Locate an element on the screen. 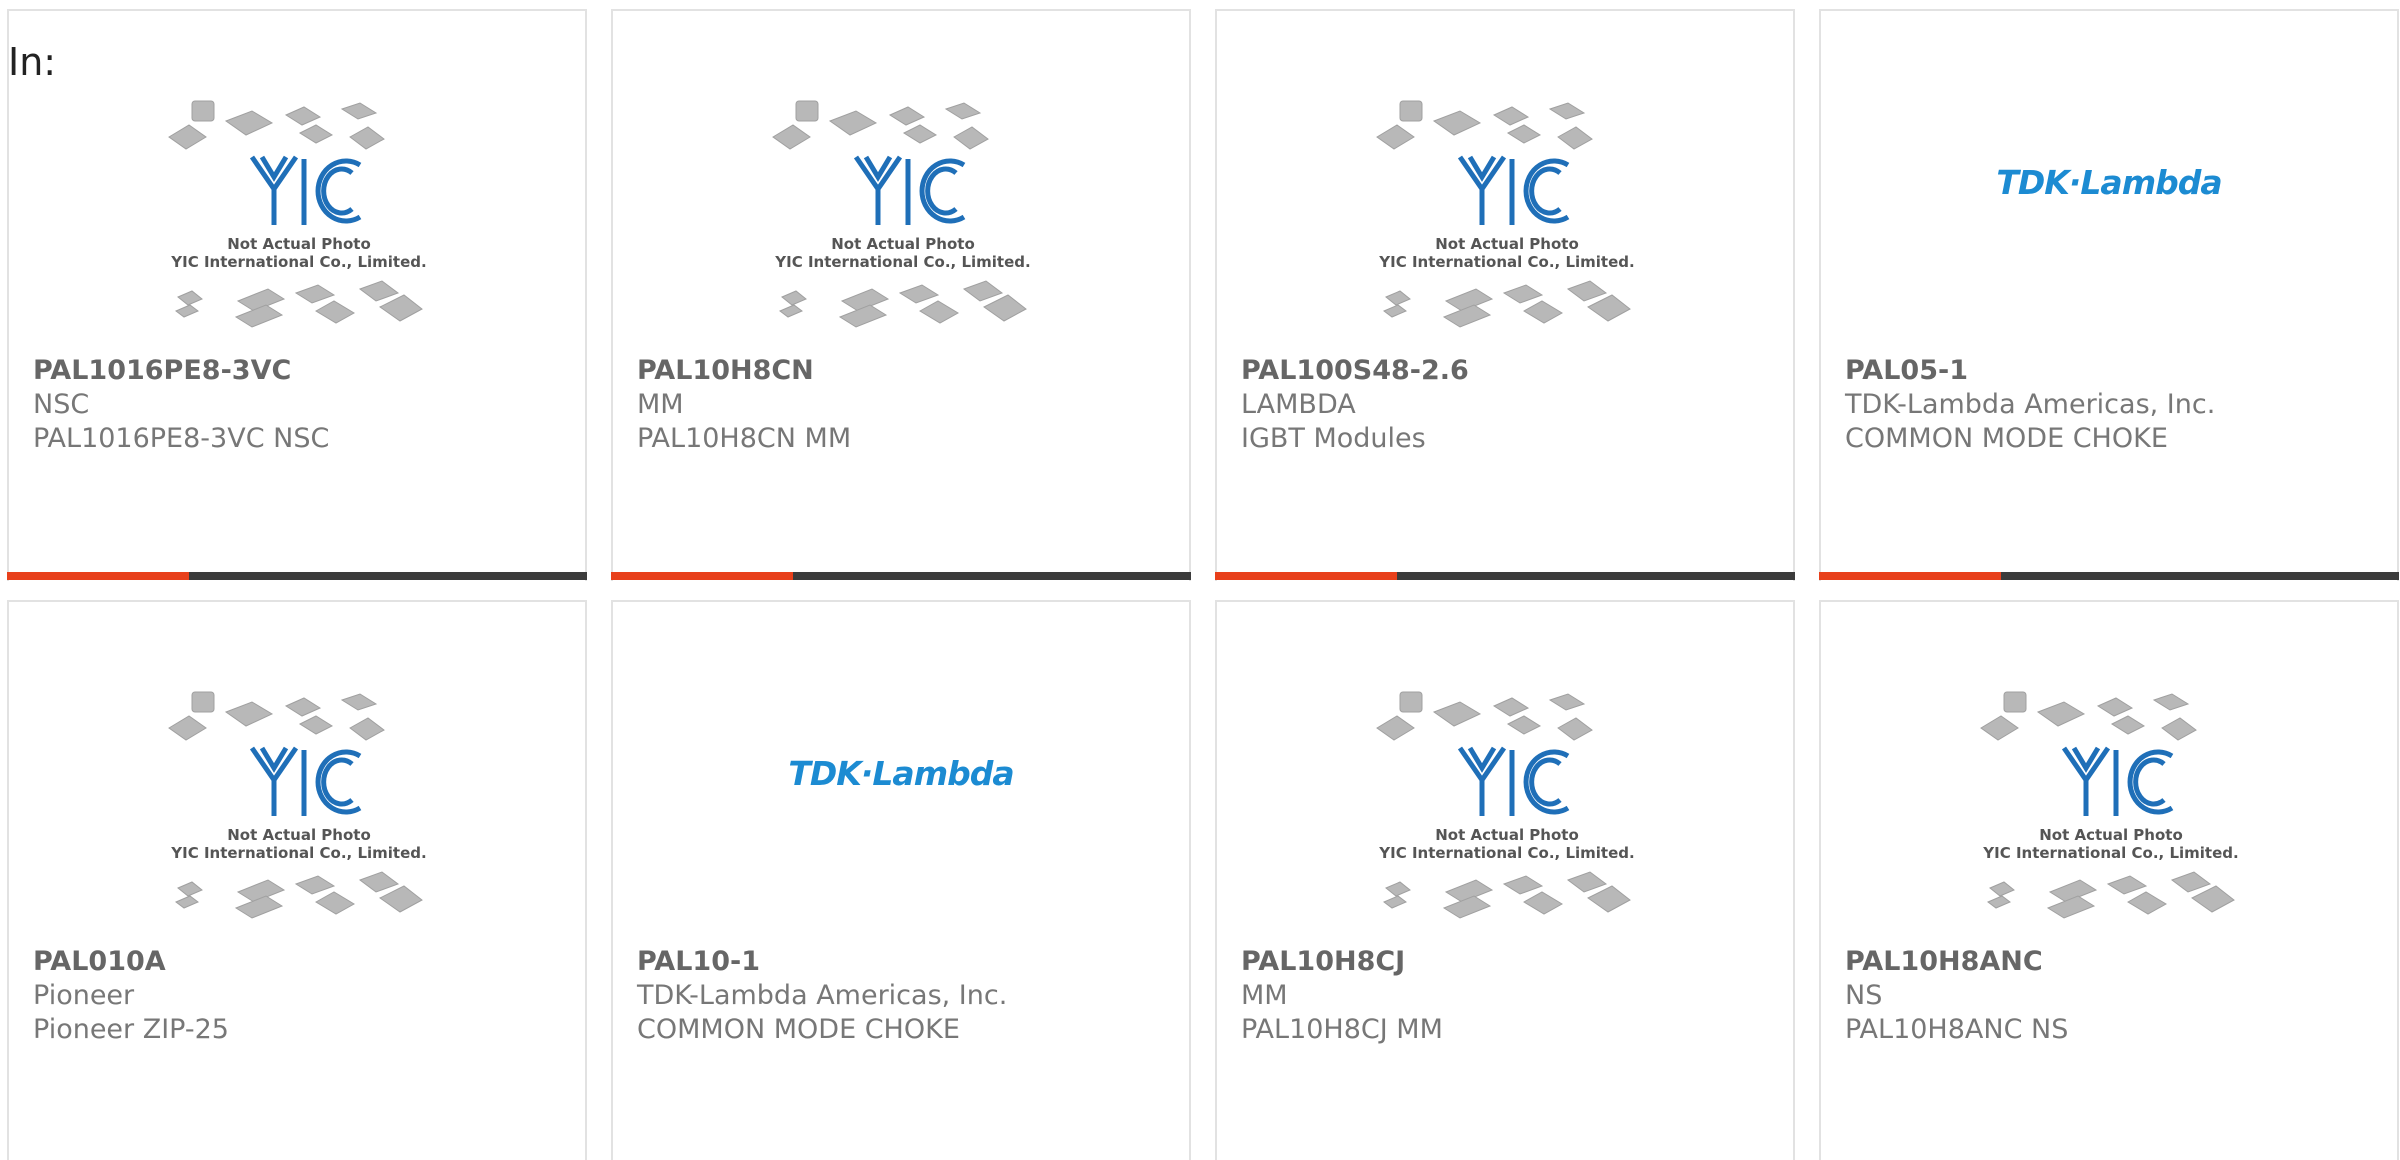 The height and width of the screenshot is (1160, 2400). product-info: PAL010A Pioneer Pioneer ZIP-25 is located at coordinates (131, 995).